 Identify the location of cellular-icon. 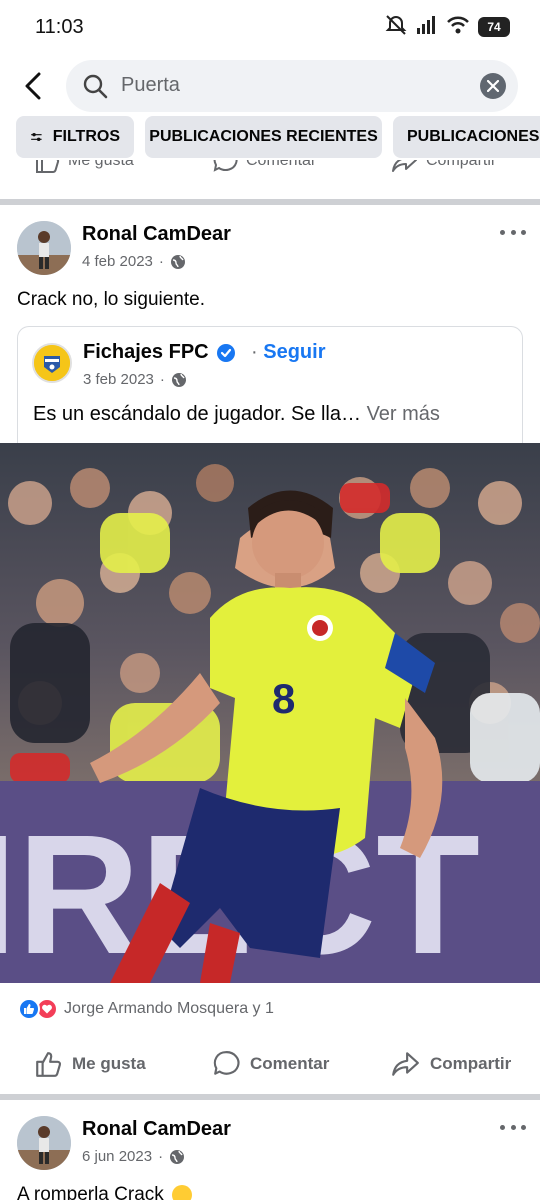
(427, 27).